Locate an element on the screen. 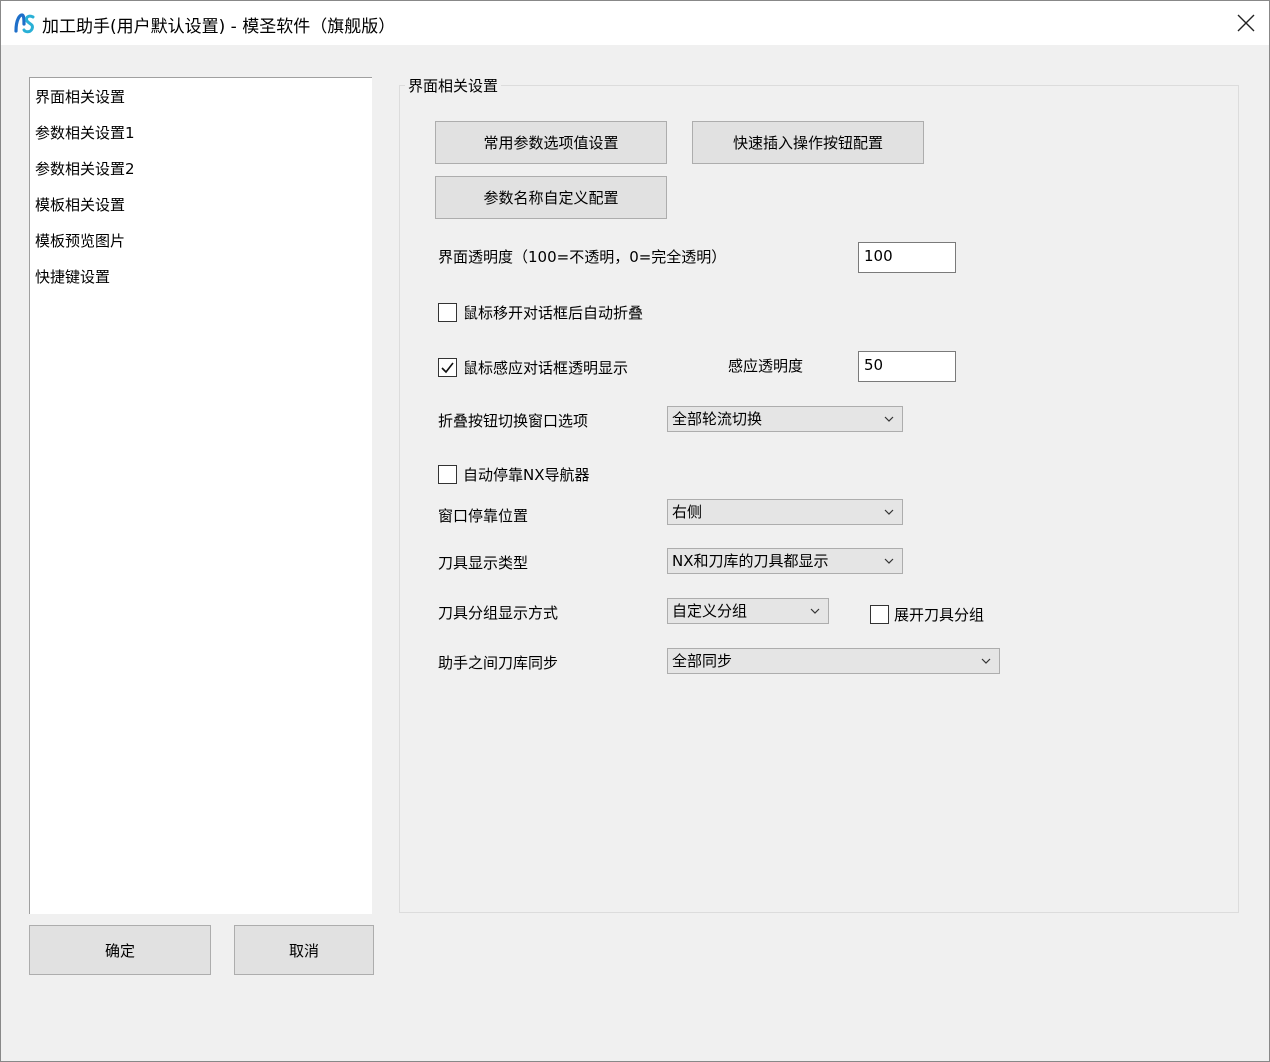 The width and height of the screenshot is (1270, 1062). tool-display-select: NX和刀库的刀具都显示 is located at coordinates (785, 561).